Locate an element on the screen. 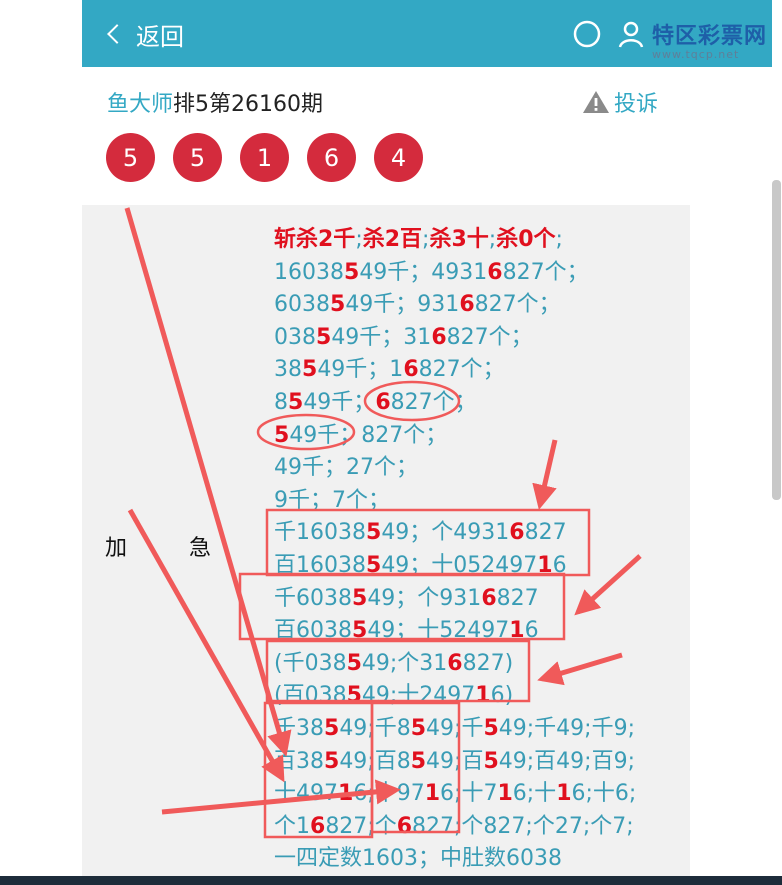  header-icons is located at coordinates (609, 34).